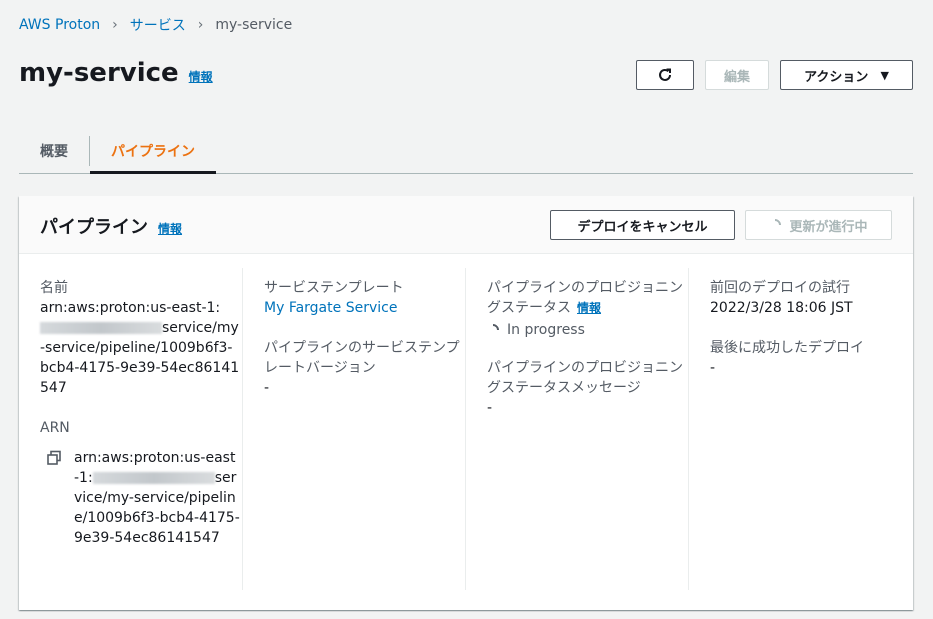 This screenshot has height=619, width=933. I want to click on actions-dropdown-button: アクション ▼, so click(846, 75).